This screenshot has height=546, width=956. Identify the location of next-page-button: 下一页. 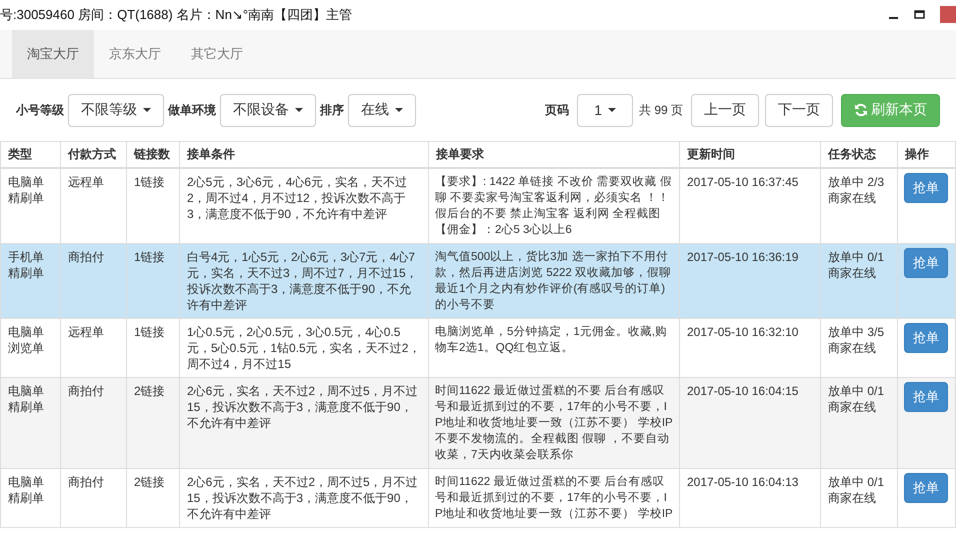
(799, 110).